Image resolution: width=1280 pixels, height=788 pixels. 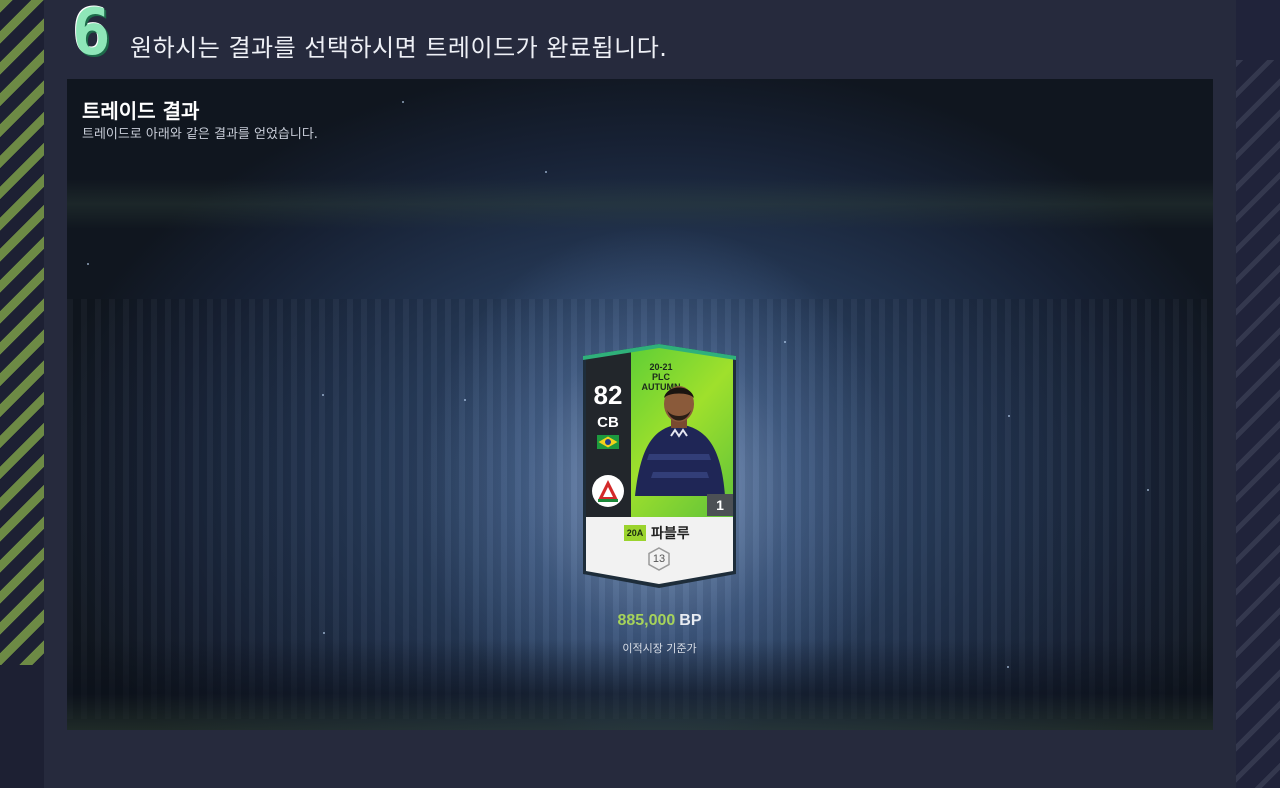 I want to click on player-photo, so click(x=680, y=441).